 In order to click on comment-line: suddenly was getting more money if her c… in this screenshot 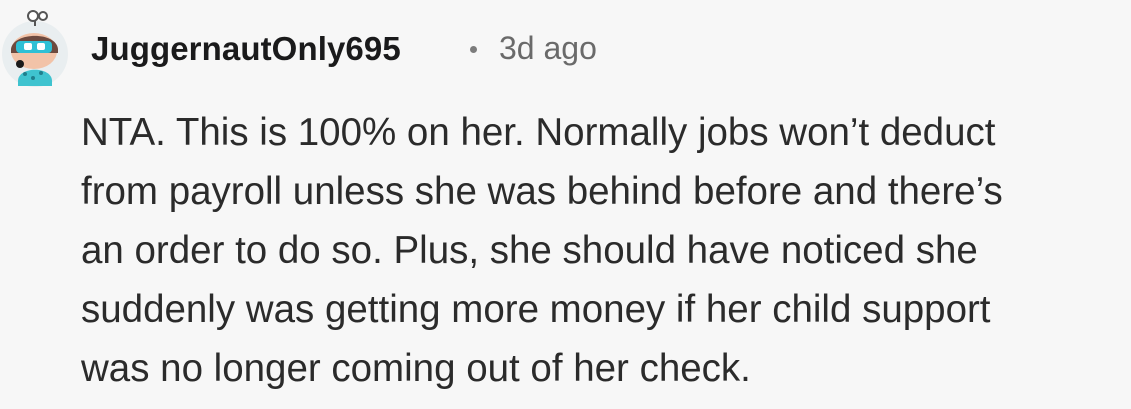, I will do `click(536, 309)`.